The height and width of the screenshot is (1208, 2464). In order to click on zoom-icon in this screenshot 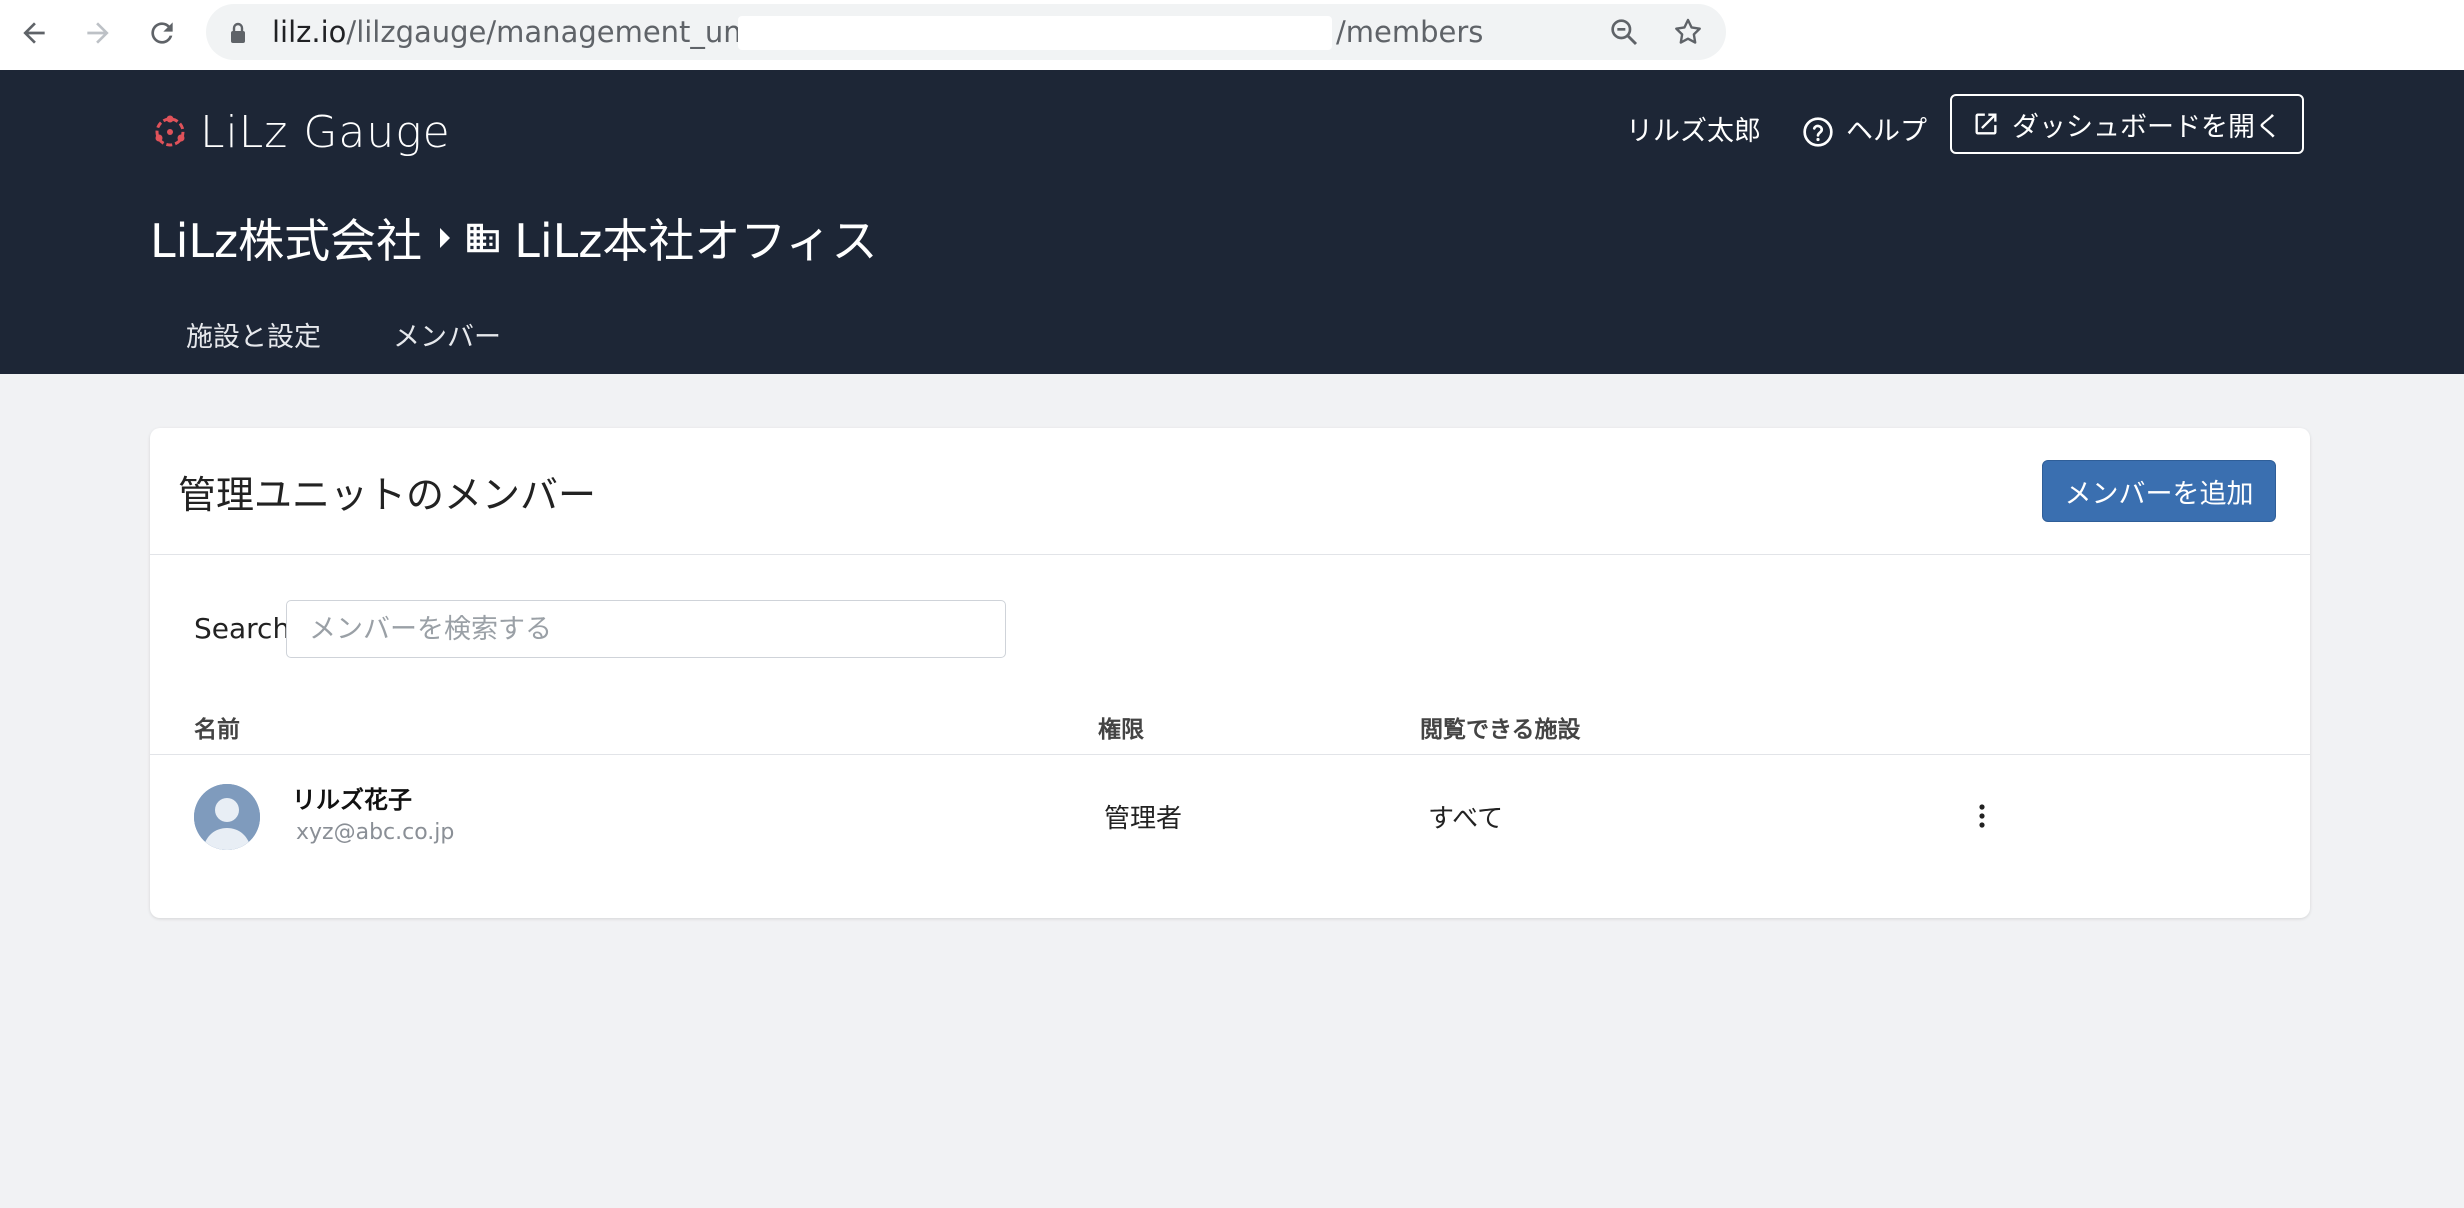, I will do `click(1624, 32)`.